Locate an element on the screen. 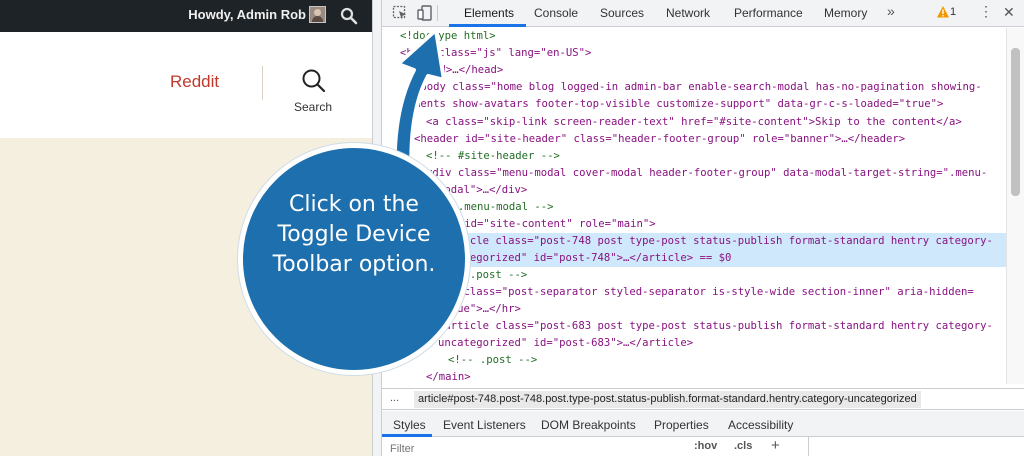 Image resolution: width=1024 pixels, height=456 pixels. dom-line: <!-- #site-header --> is located at coordinates (694, 156).